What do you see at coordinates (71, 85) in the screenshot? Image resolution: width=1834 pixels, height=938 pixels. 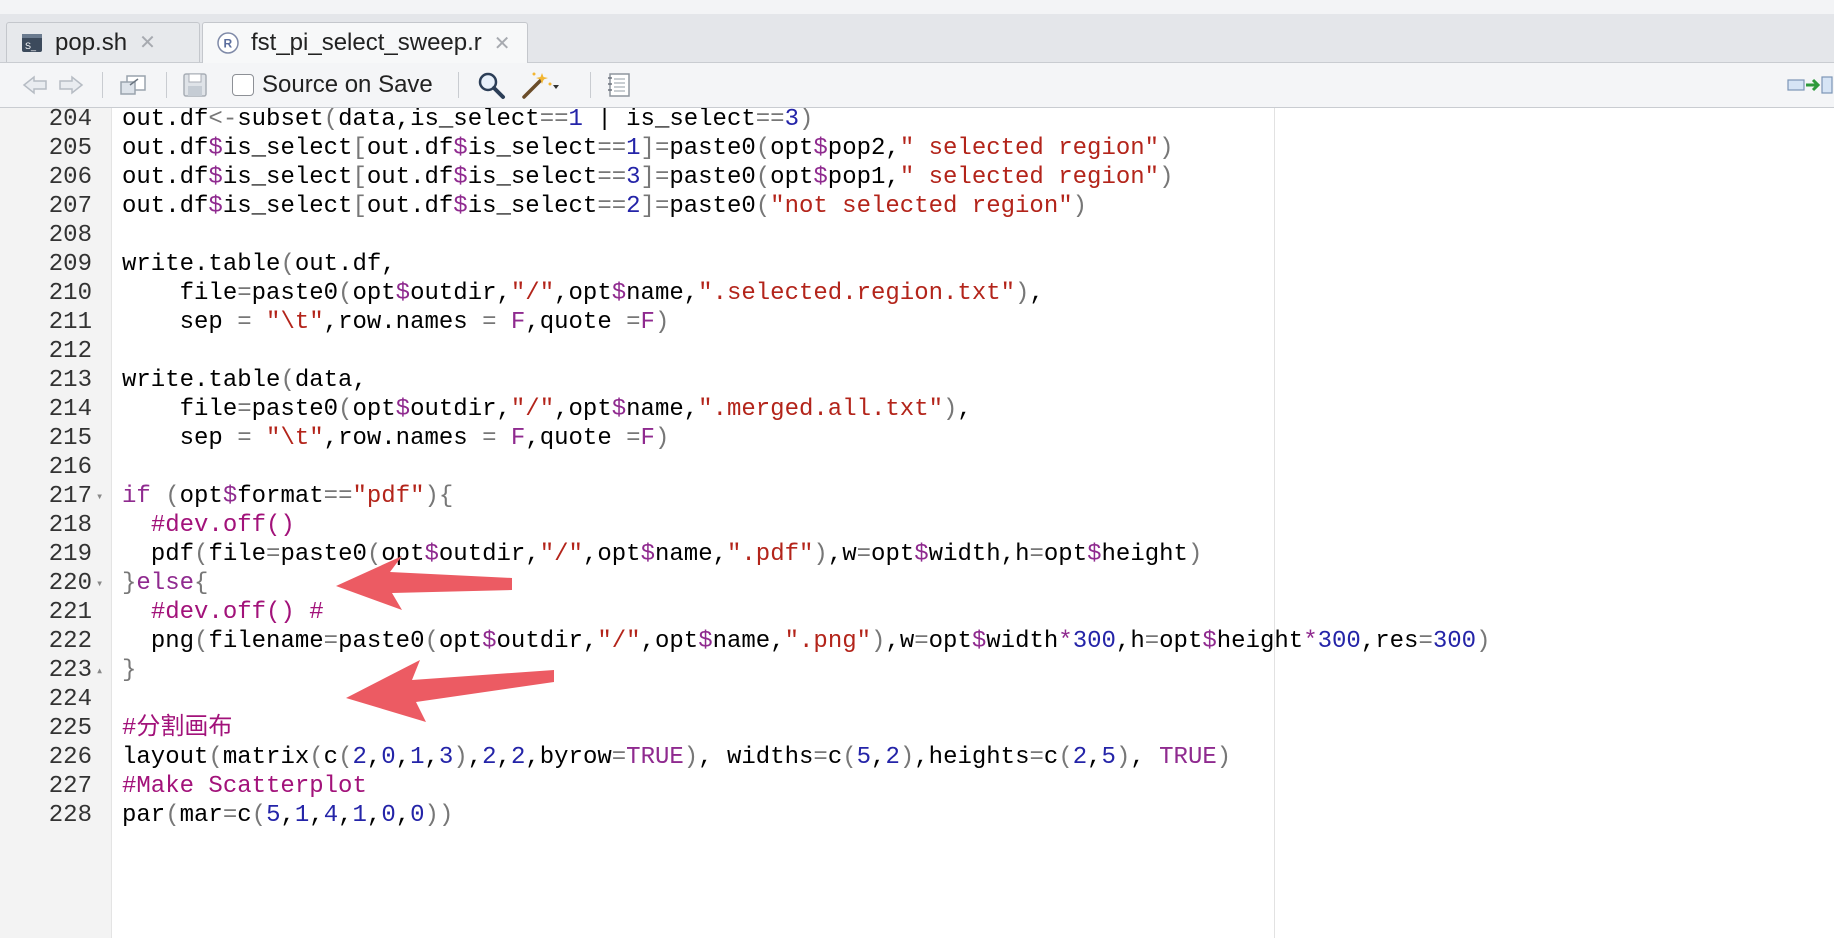 I see `forward-arrow-icon` at bounding box center [71, 85].